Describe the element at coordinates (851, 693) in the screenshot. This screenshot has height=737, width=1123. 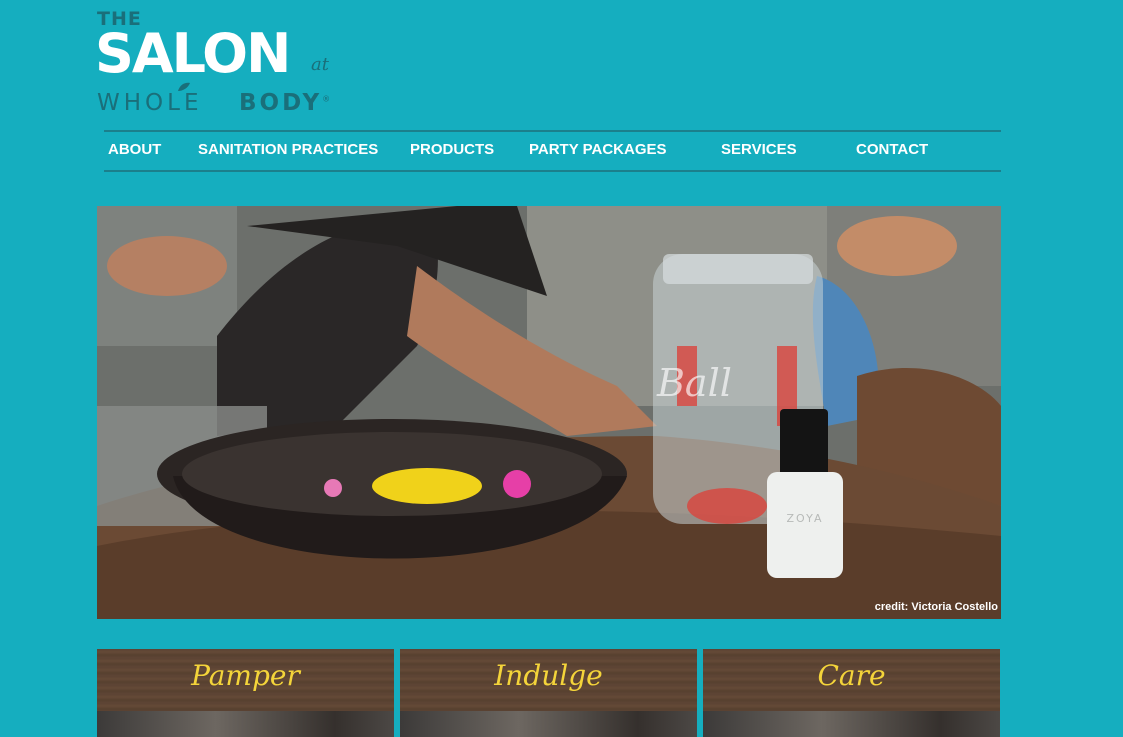
I see `card-care: Care` at that location.